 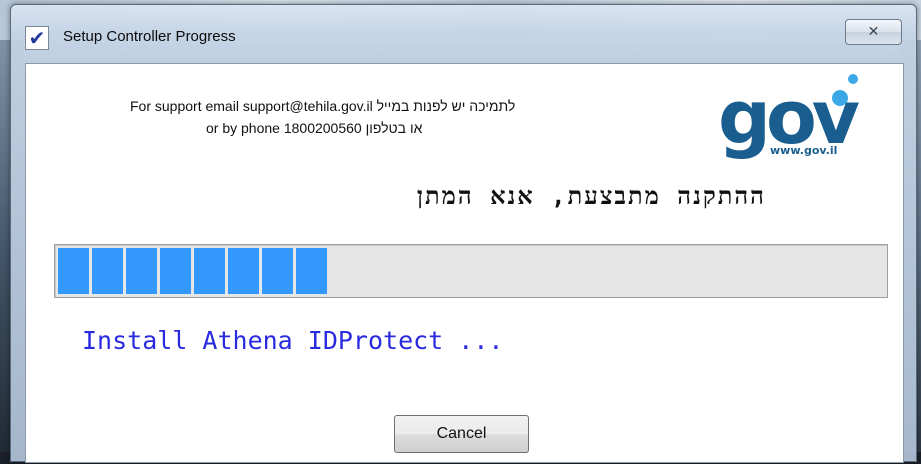 I want to click on close-icon: ✕, so click(x=873, y=32).